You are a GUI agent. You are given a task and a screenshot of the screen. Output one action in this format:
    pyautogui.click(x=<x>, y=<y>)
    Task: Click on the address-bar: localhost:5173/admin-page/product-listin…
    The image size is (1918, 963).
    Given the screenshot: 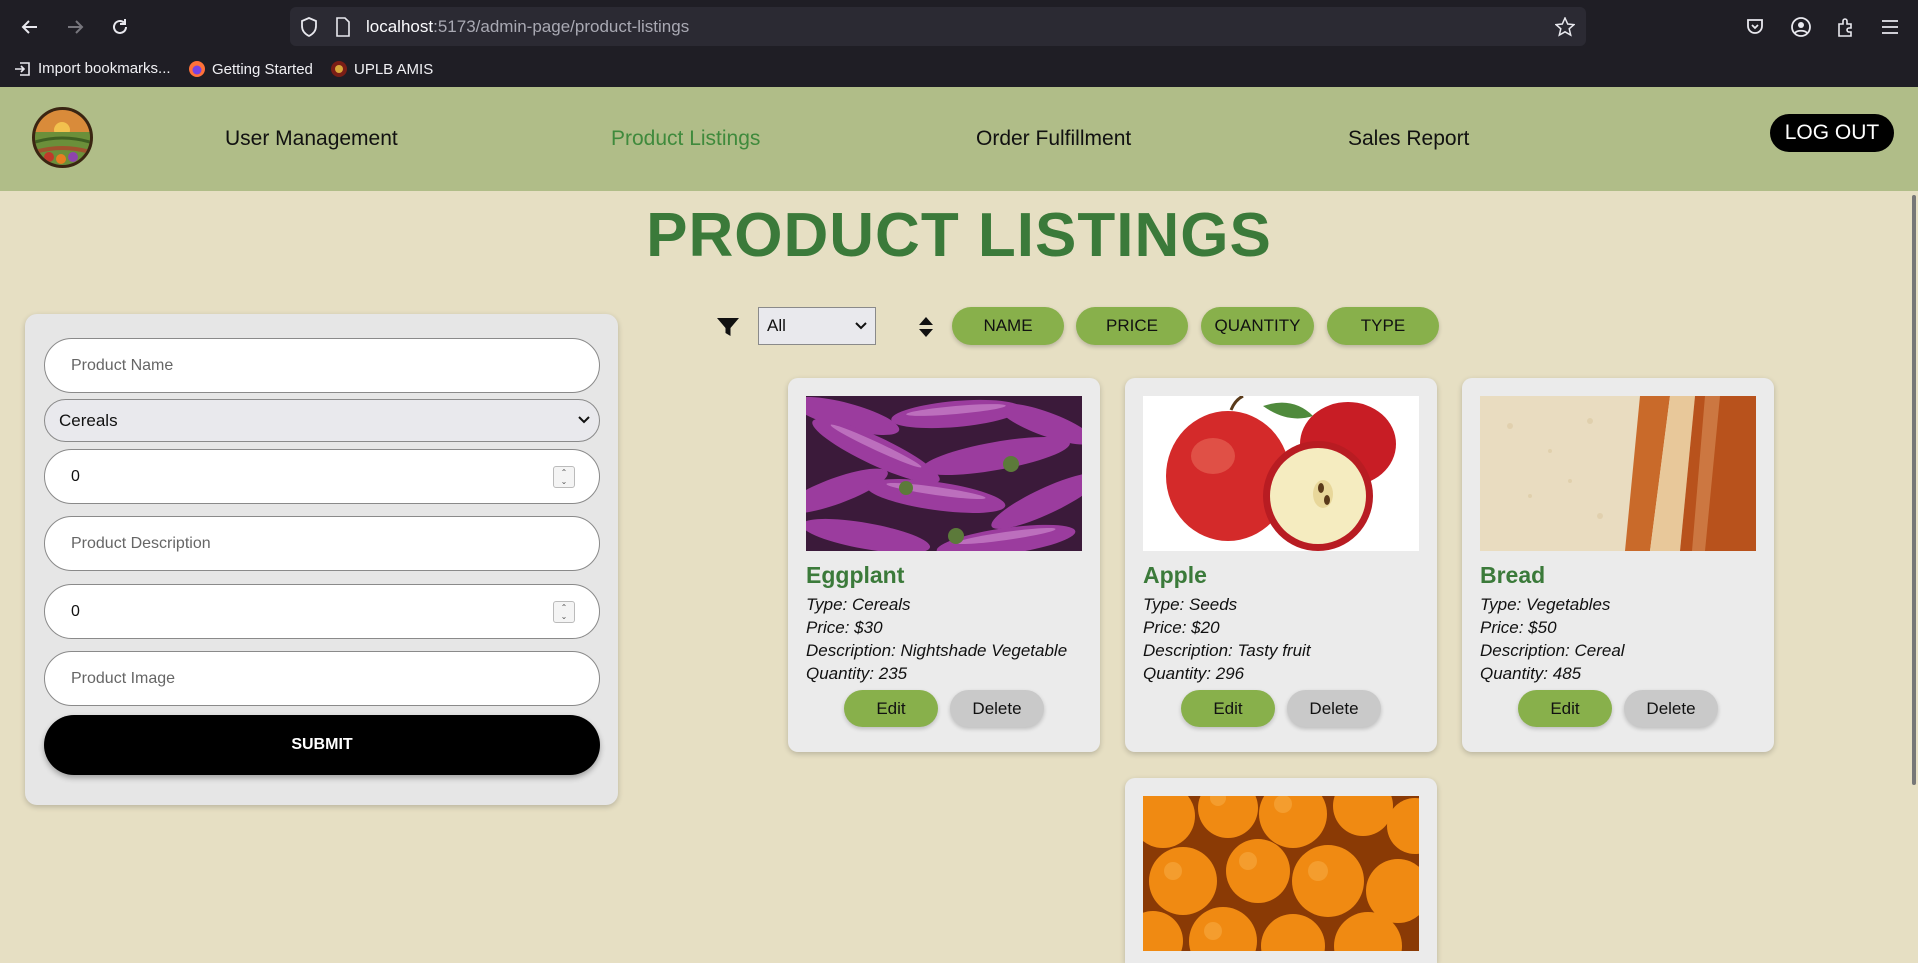 What is the action you would take?
    pyautogui.click(x=938, y=26)
    